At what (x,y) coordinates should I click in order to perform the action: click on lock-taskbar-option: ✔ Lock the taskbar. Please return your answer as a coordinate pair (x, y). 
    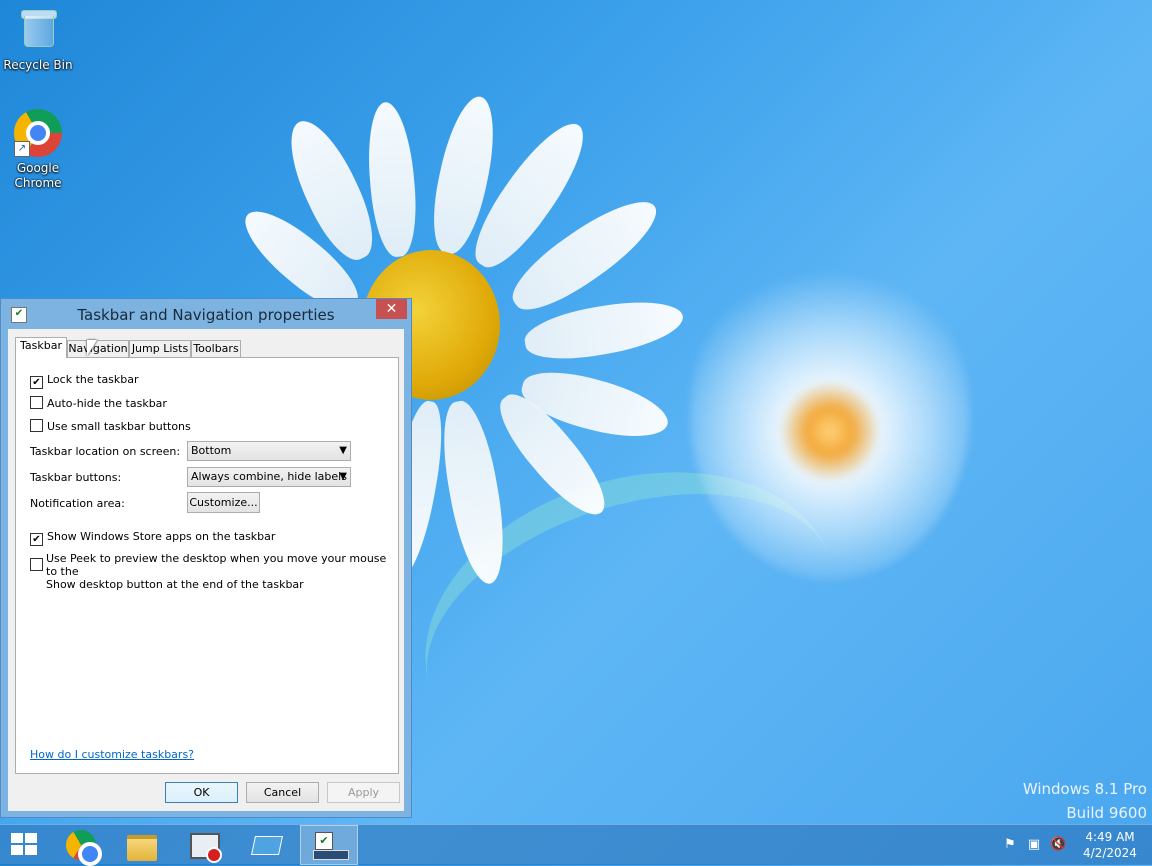
    Looking at the image, I should click on (84, 381).